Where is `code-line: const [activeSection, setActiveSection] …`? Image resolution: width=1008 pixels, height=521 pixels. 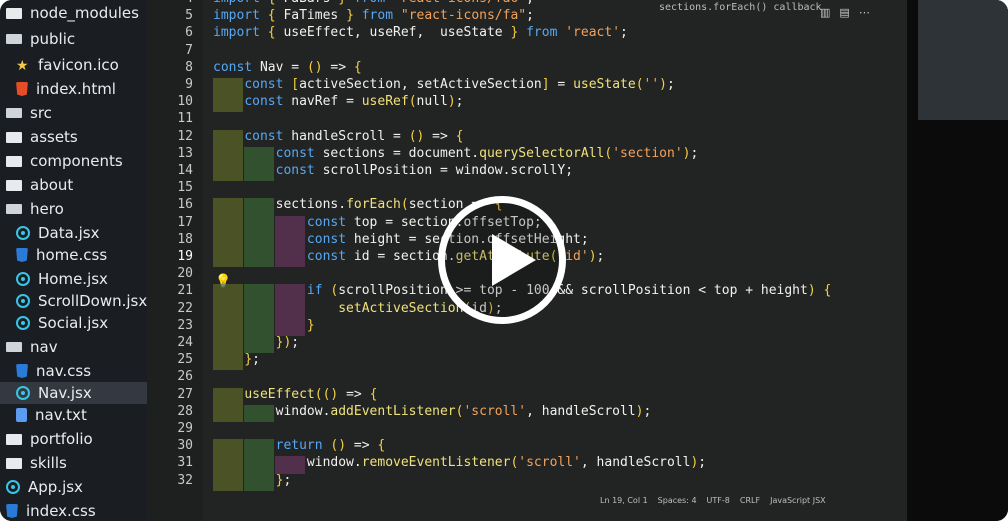 code-line: const [activeSection, setActiveSection] … is located at coordinates (444, 84).